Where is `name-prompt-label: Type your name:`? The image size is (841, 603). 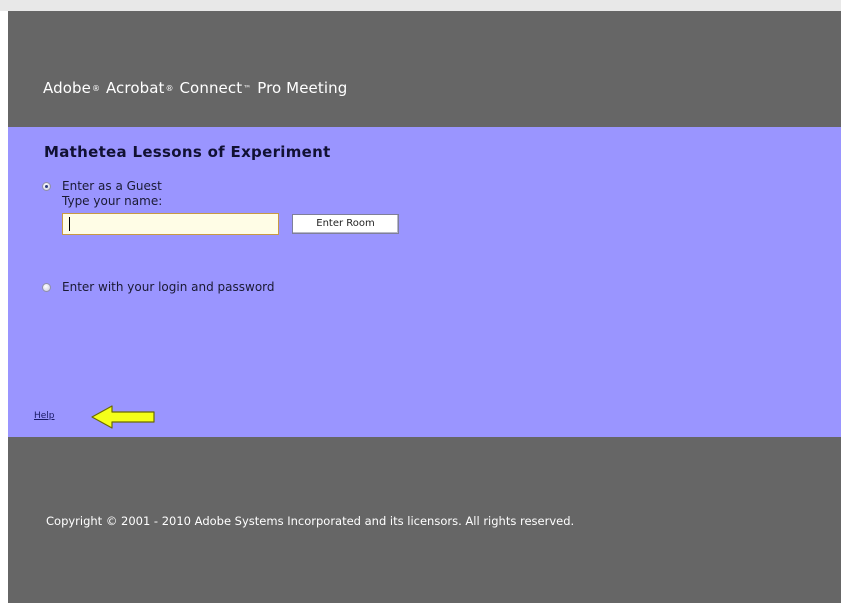
name-prompt-label: Type your name: is located at coordinates (112, 201).